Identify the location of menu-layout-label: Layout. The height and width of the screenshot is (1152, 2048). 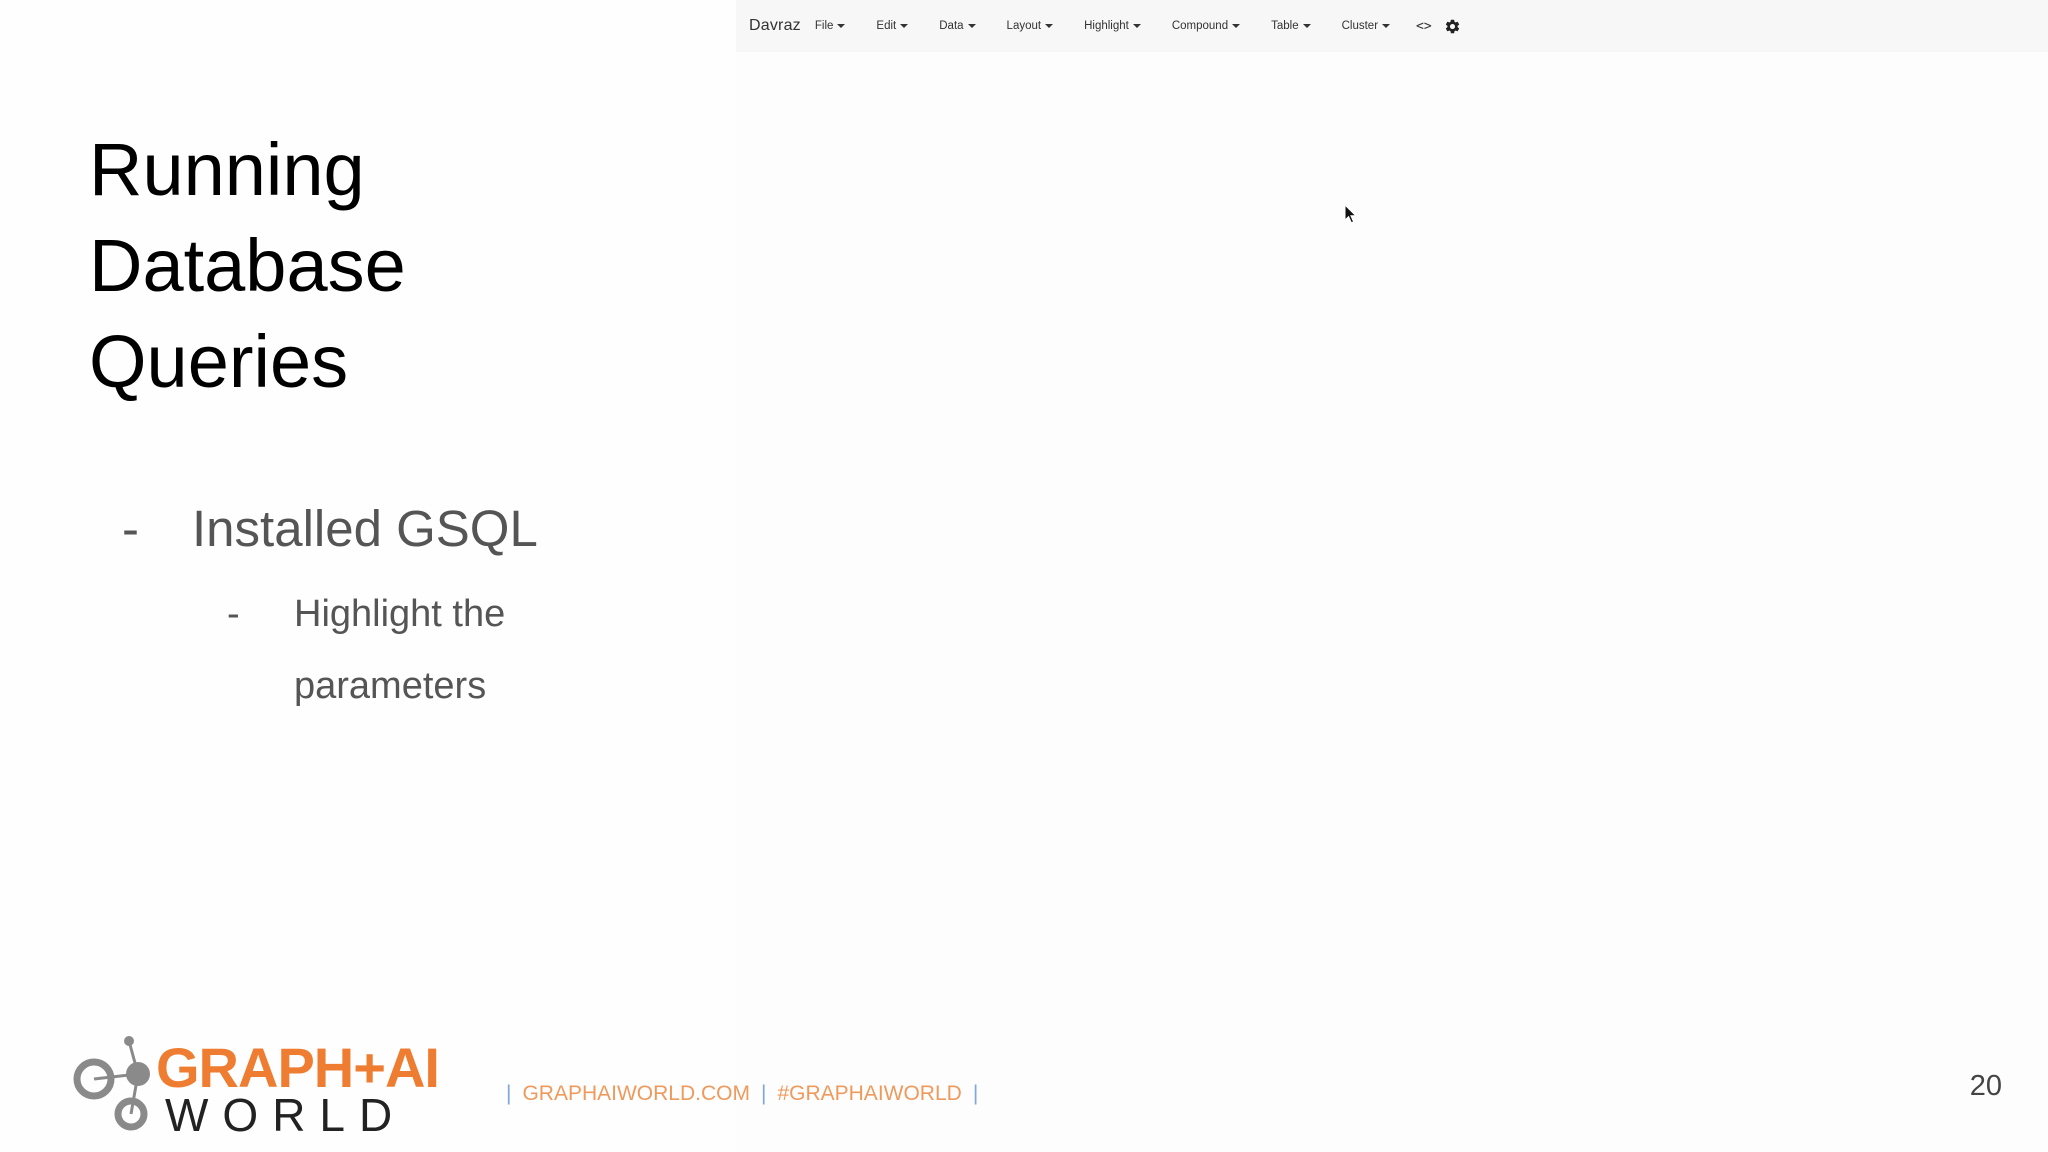
(1024, 26).